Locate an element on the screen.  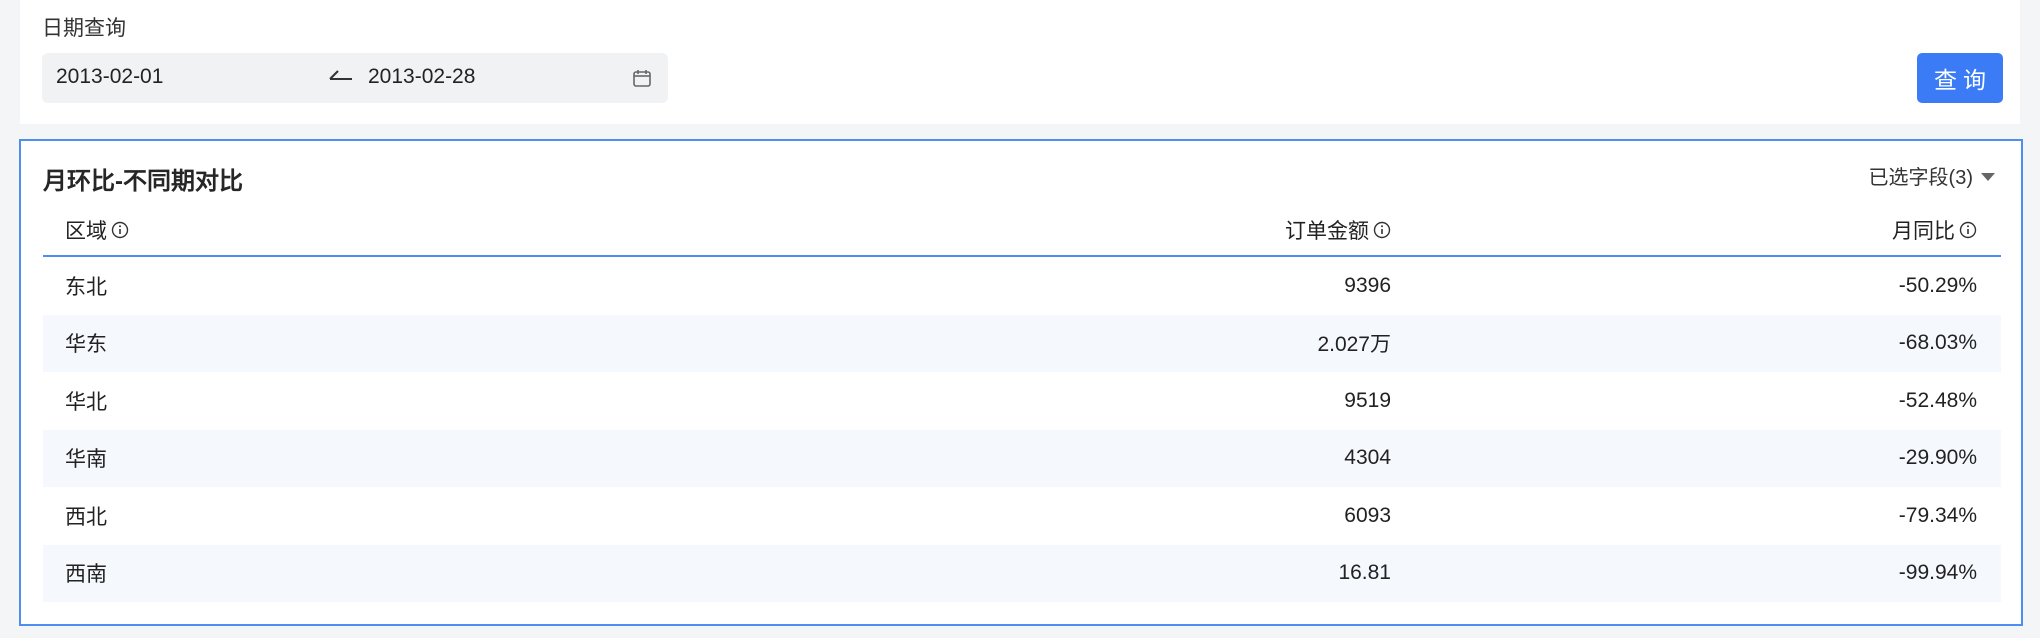
header-region: 区域 is located at coordinates (413, 230).